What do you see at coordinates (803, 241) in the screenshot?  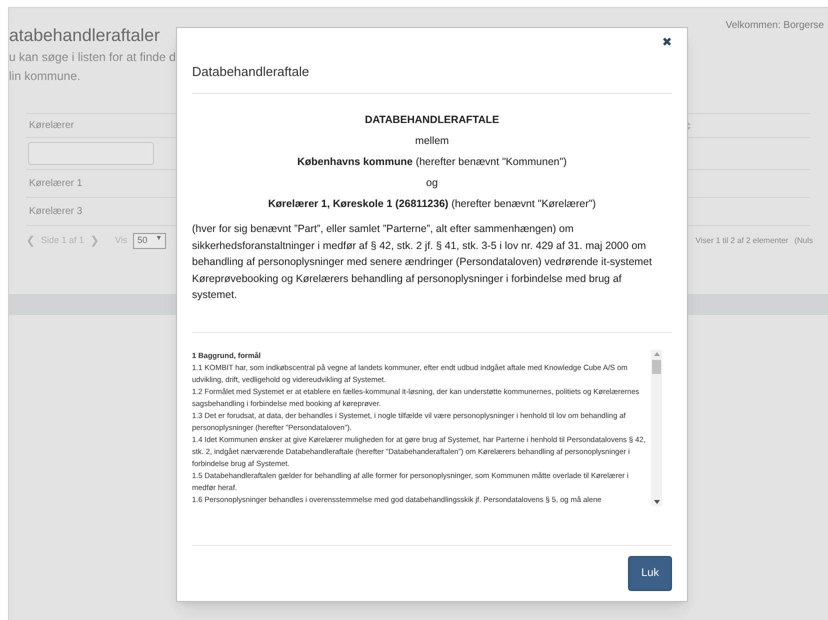 I see `results-note: (Nuls` at bounding box center [803, 241].